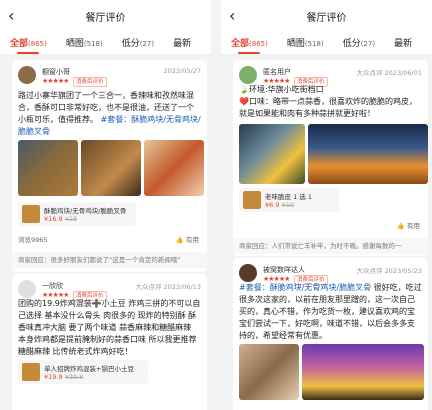  I want to click on reviewer-name: 橱窗小哥, so click(56, 72).